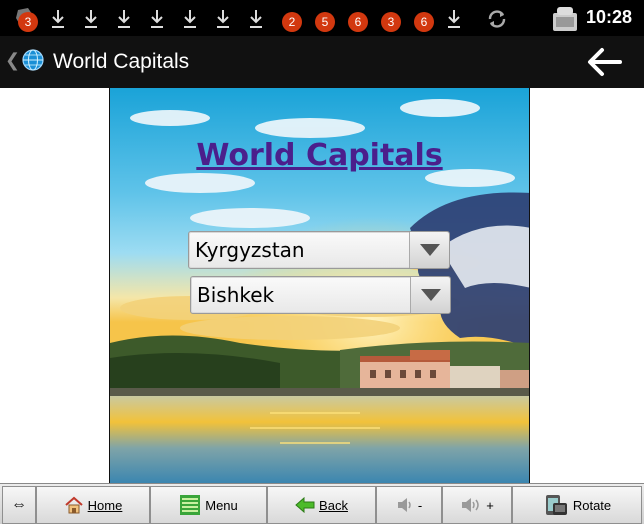  I want to click on volume-up-label: +, so click(490, 505).